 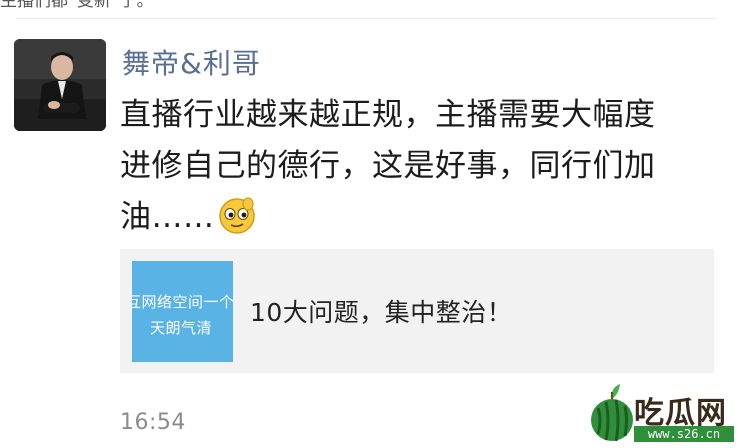 I want to click on watermark-logo: 吃瓜网 www.s26.cn, so click(x=661, y=411).